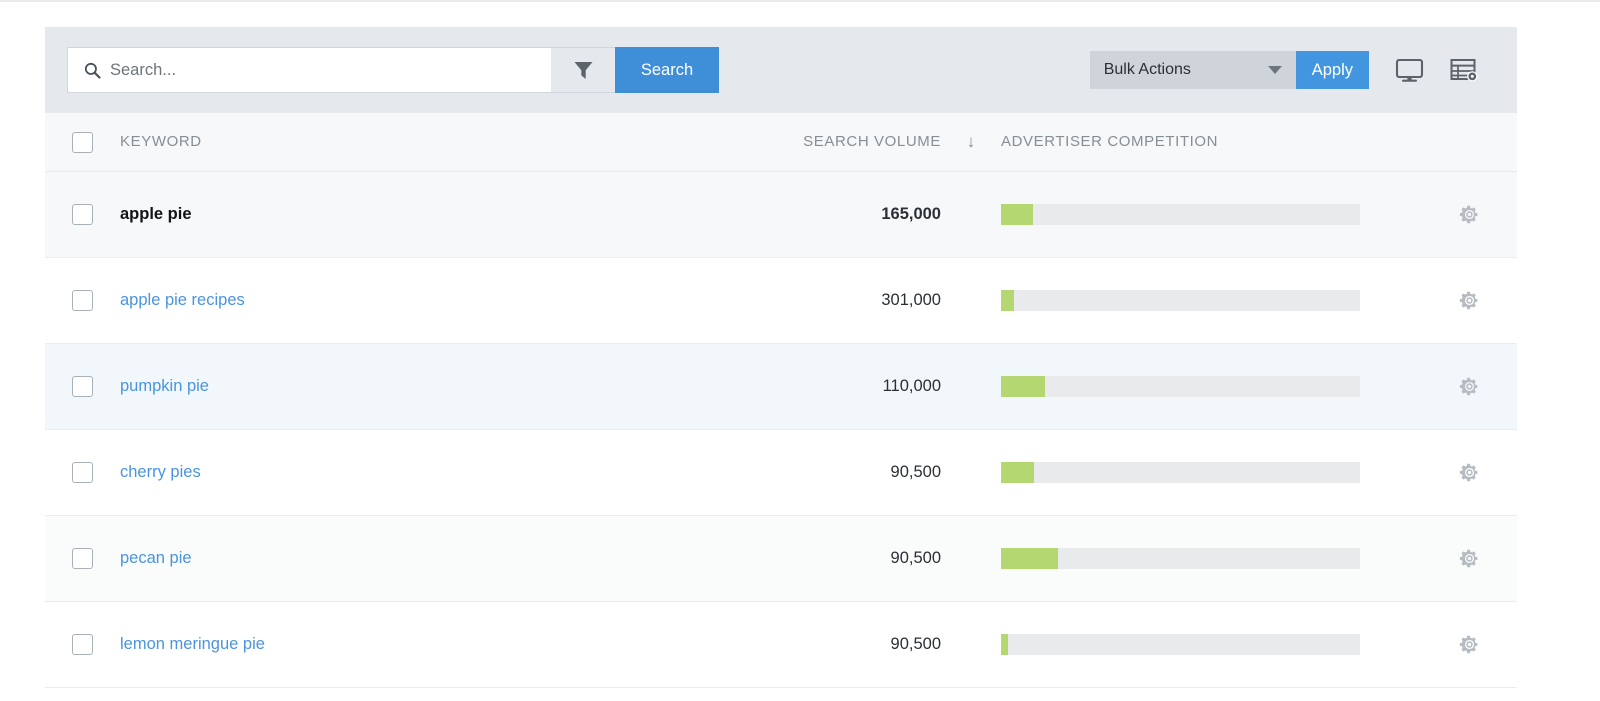 The image size is (1600, 701). Describe the element at coordinates (182, 300) in the screenshot. I see `keyword-link: apple pie recipes` at that location.